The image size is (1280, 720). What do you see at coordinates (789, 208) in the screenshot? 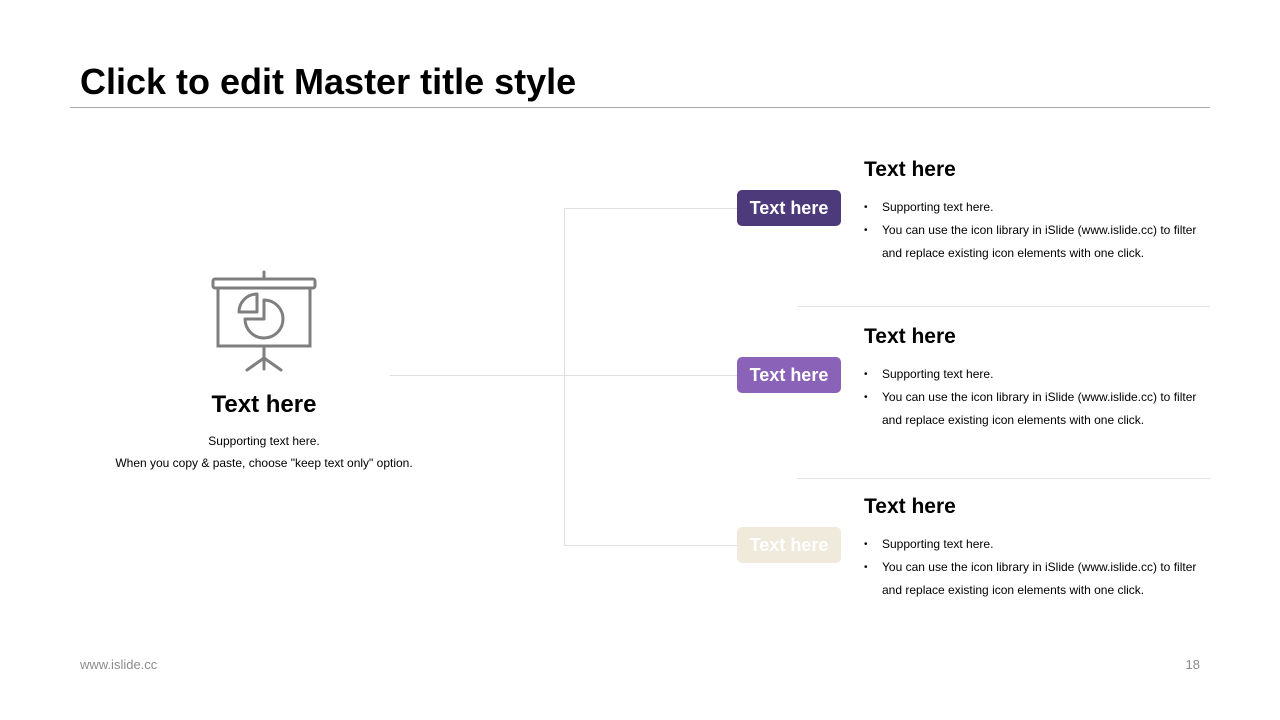
I see `branch-label-1: Text here` at bounding box center [789, 208].